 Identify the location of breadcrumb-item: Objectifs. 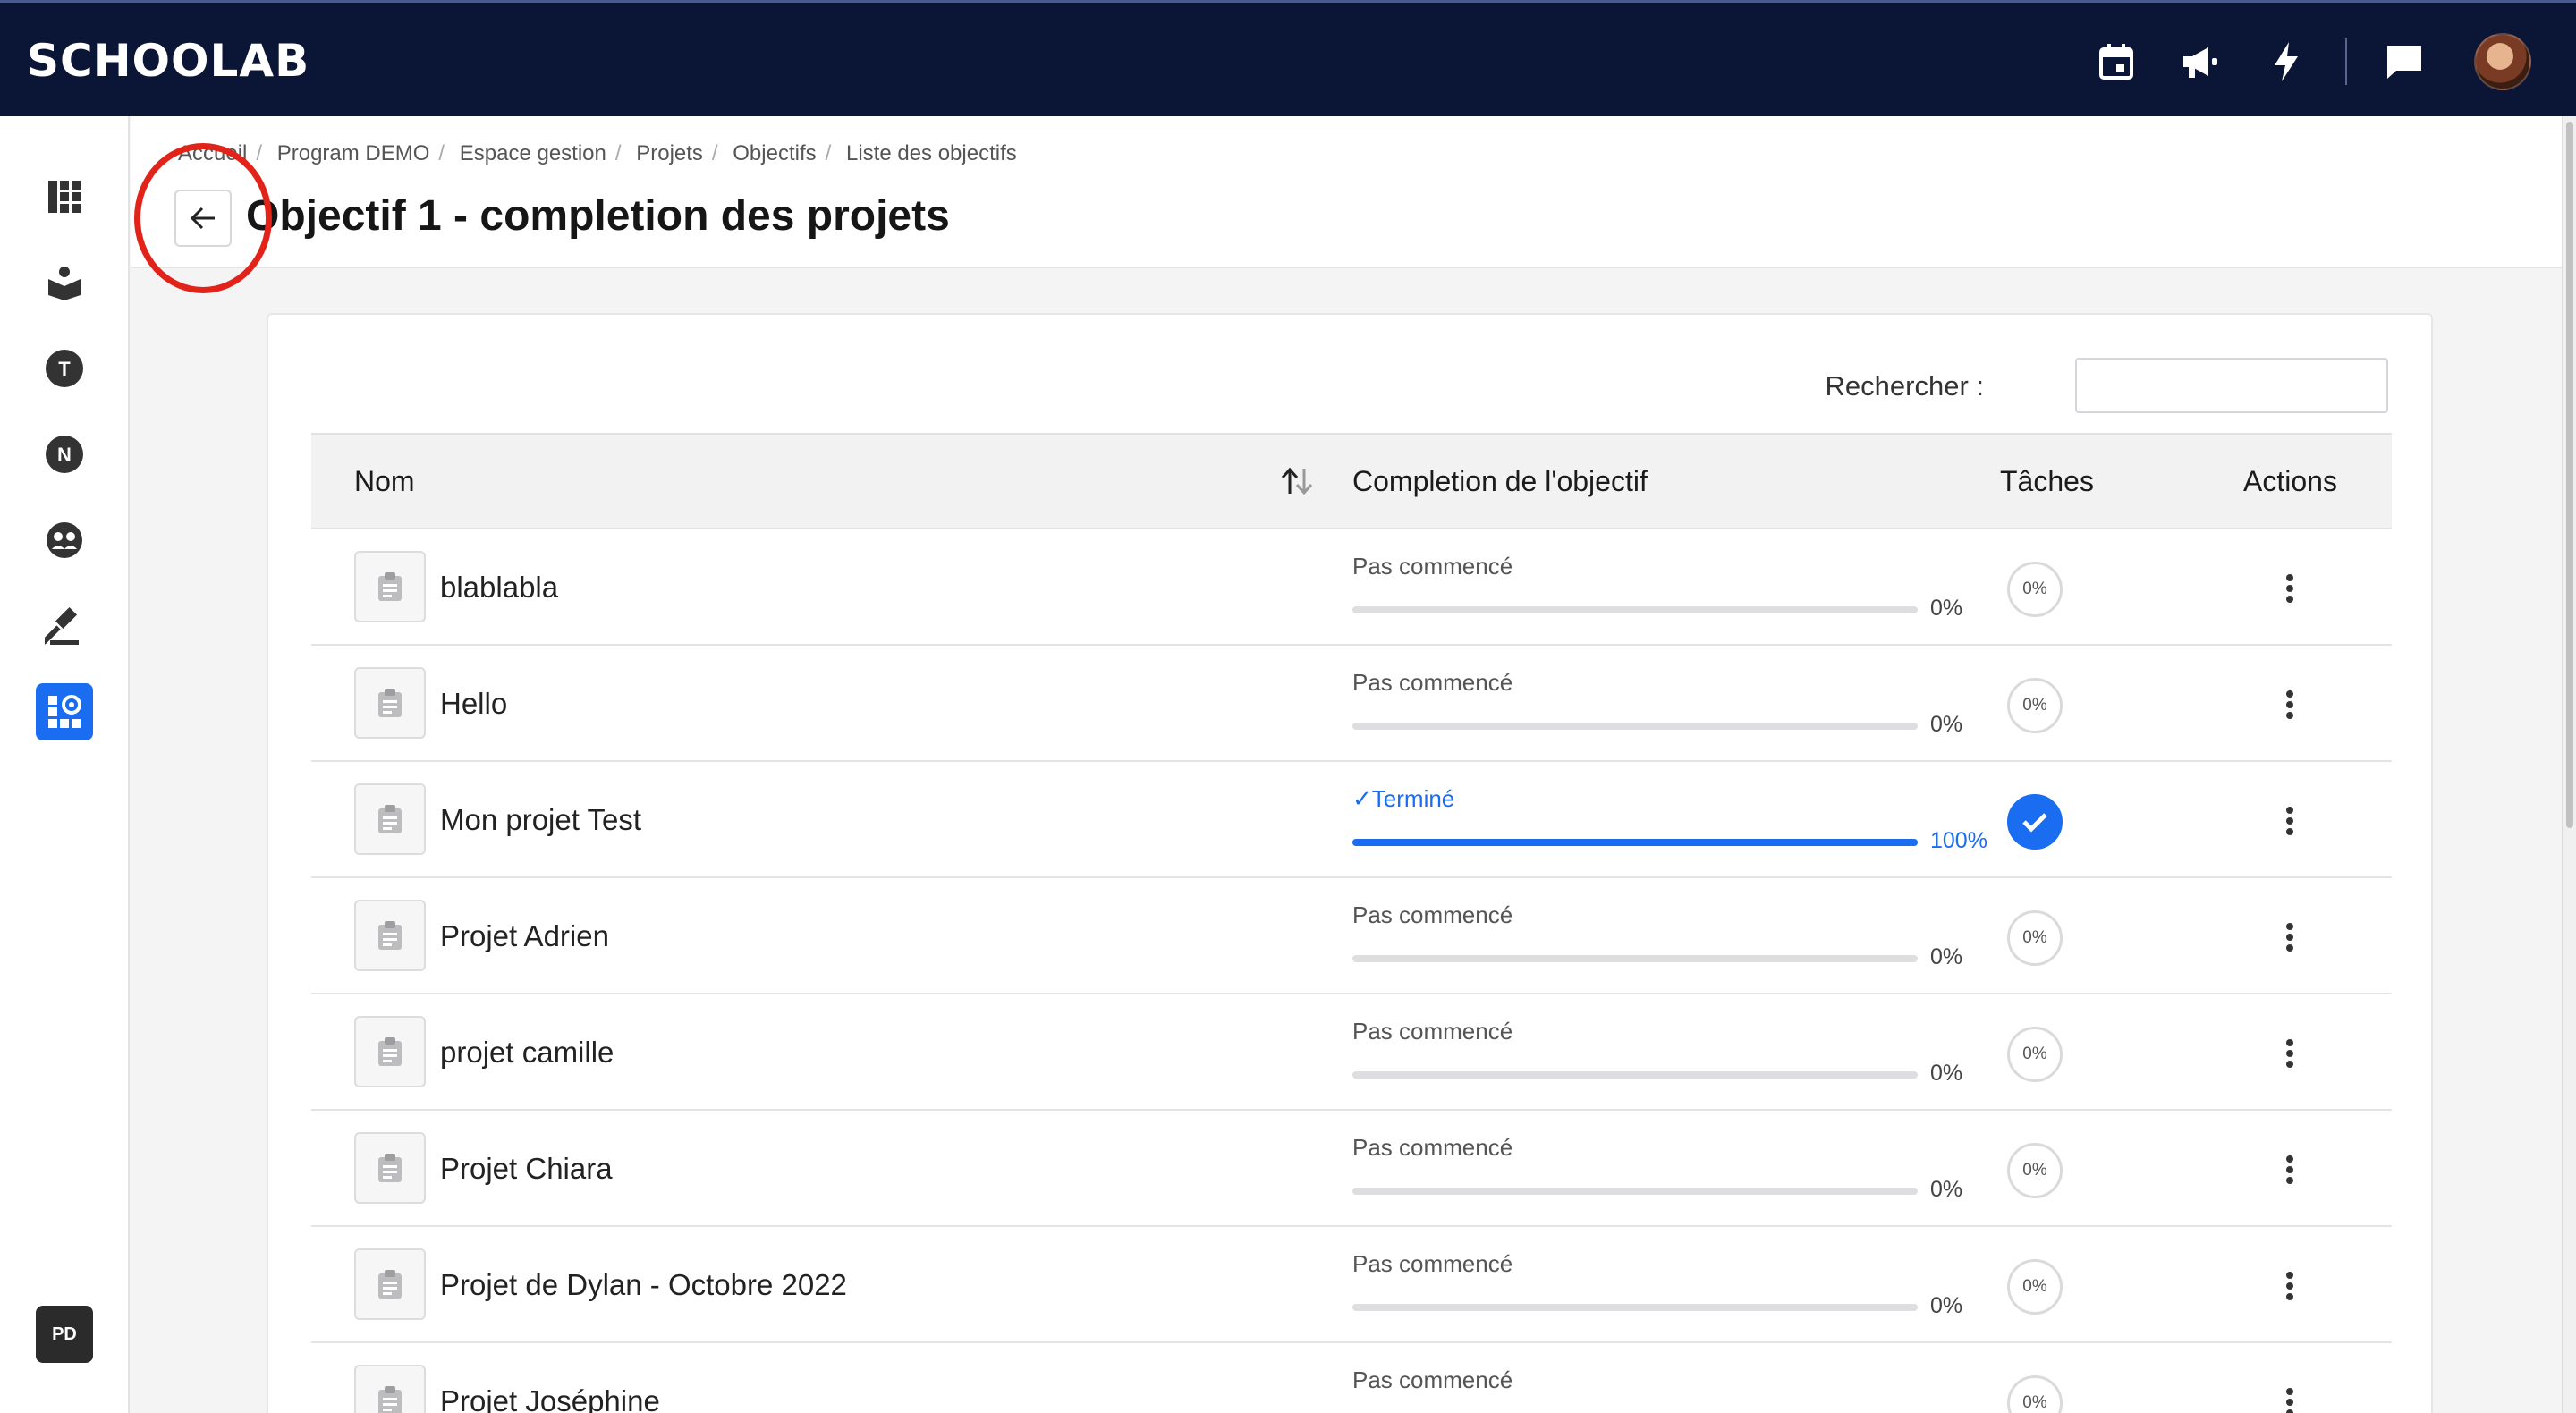
(774, 153).